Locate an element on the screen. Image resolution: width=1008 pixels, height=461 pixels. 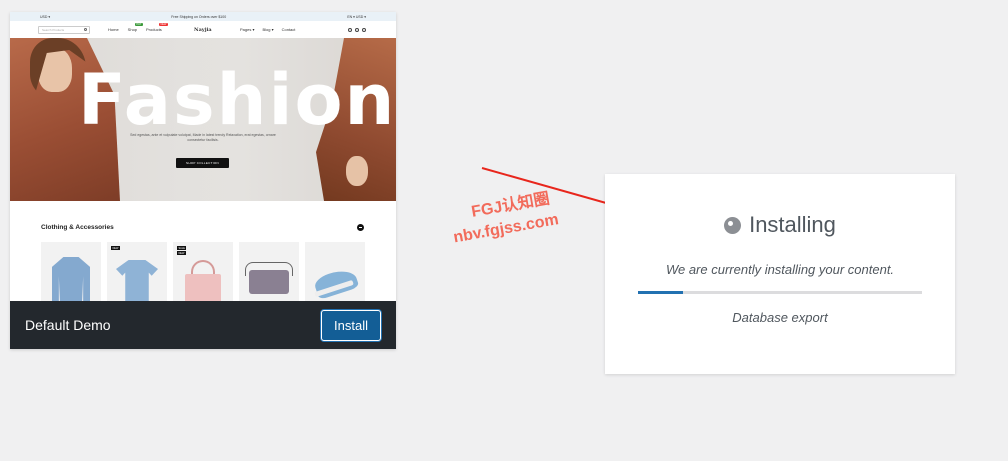
install-panel-title: Installing is located at coordinates (792, 224).